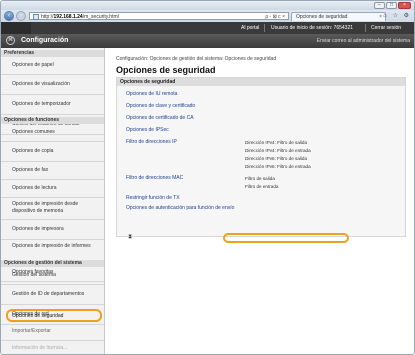 Image resolution: width=415 pixels, height=355 pixels. Describe the element at coordinates (52, 276) in the screenshot. I see `sidebar-item-system-mgmt: Gestión del sistema` at that location.